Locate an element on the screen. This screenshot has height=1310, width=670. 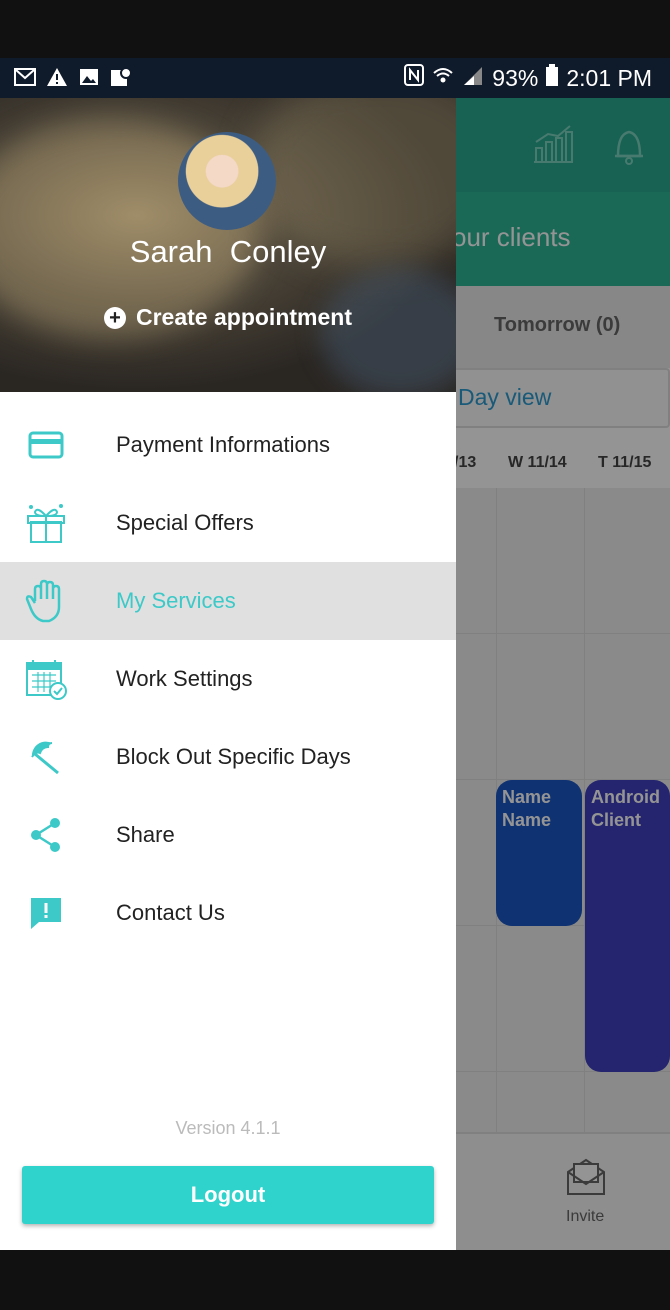
menu-item-block-out-specific-days: Block Out Specific Days is located at coordinates (228, 757).